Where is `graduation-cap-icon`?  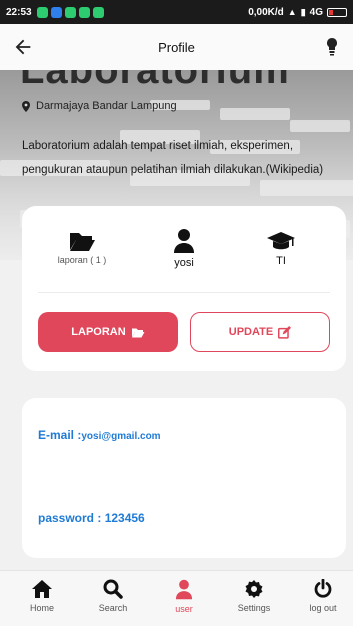
graduation-cap-icon is located at coordinates (281, 241).